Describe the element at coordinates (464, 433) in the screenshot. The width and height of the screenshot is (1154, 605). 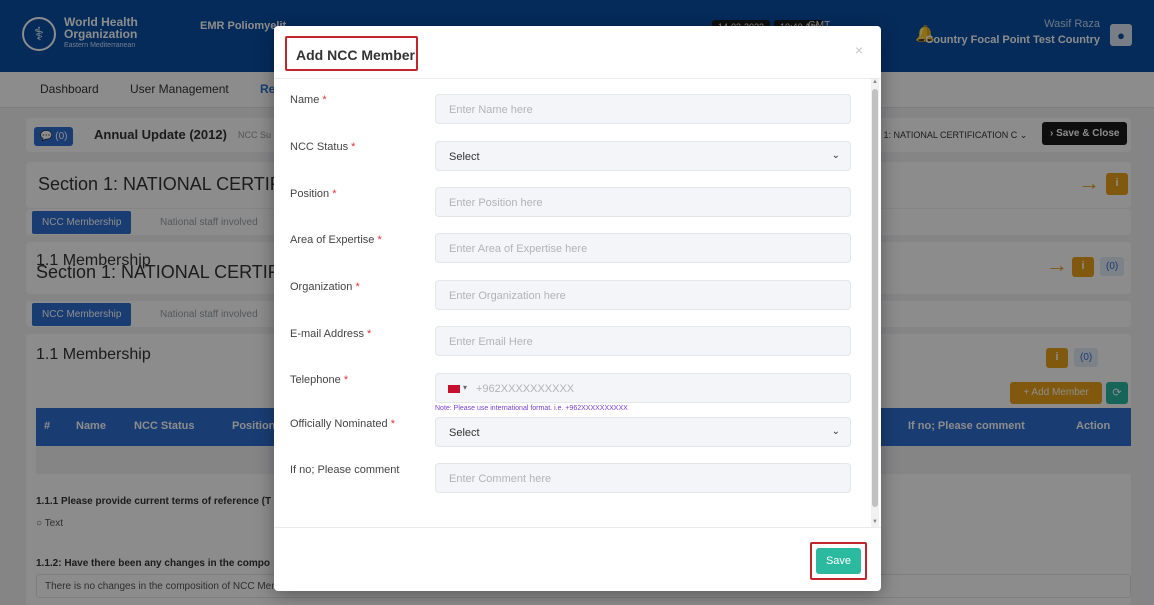
I see `nominated-value: Select` at that location.